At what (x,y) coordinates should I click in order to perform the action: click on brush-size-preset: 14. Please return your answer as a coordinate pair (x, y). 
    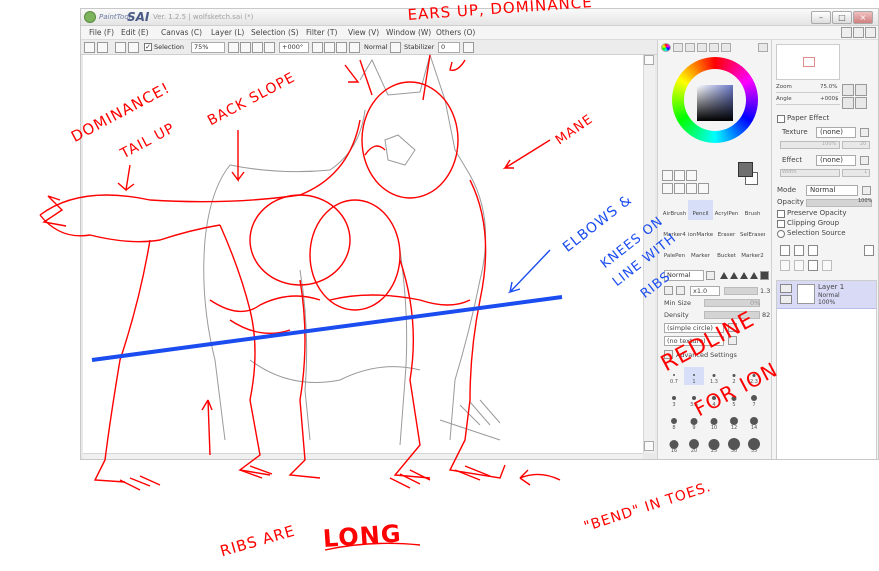
    Looking at the image, I should click on (754, 422).